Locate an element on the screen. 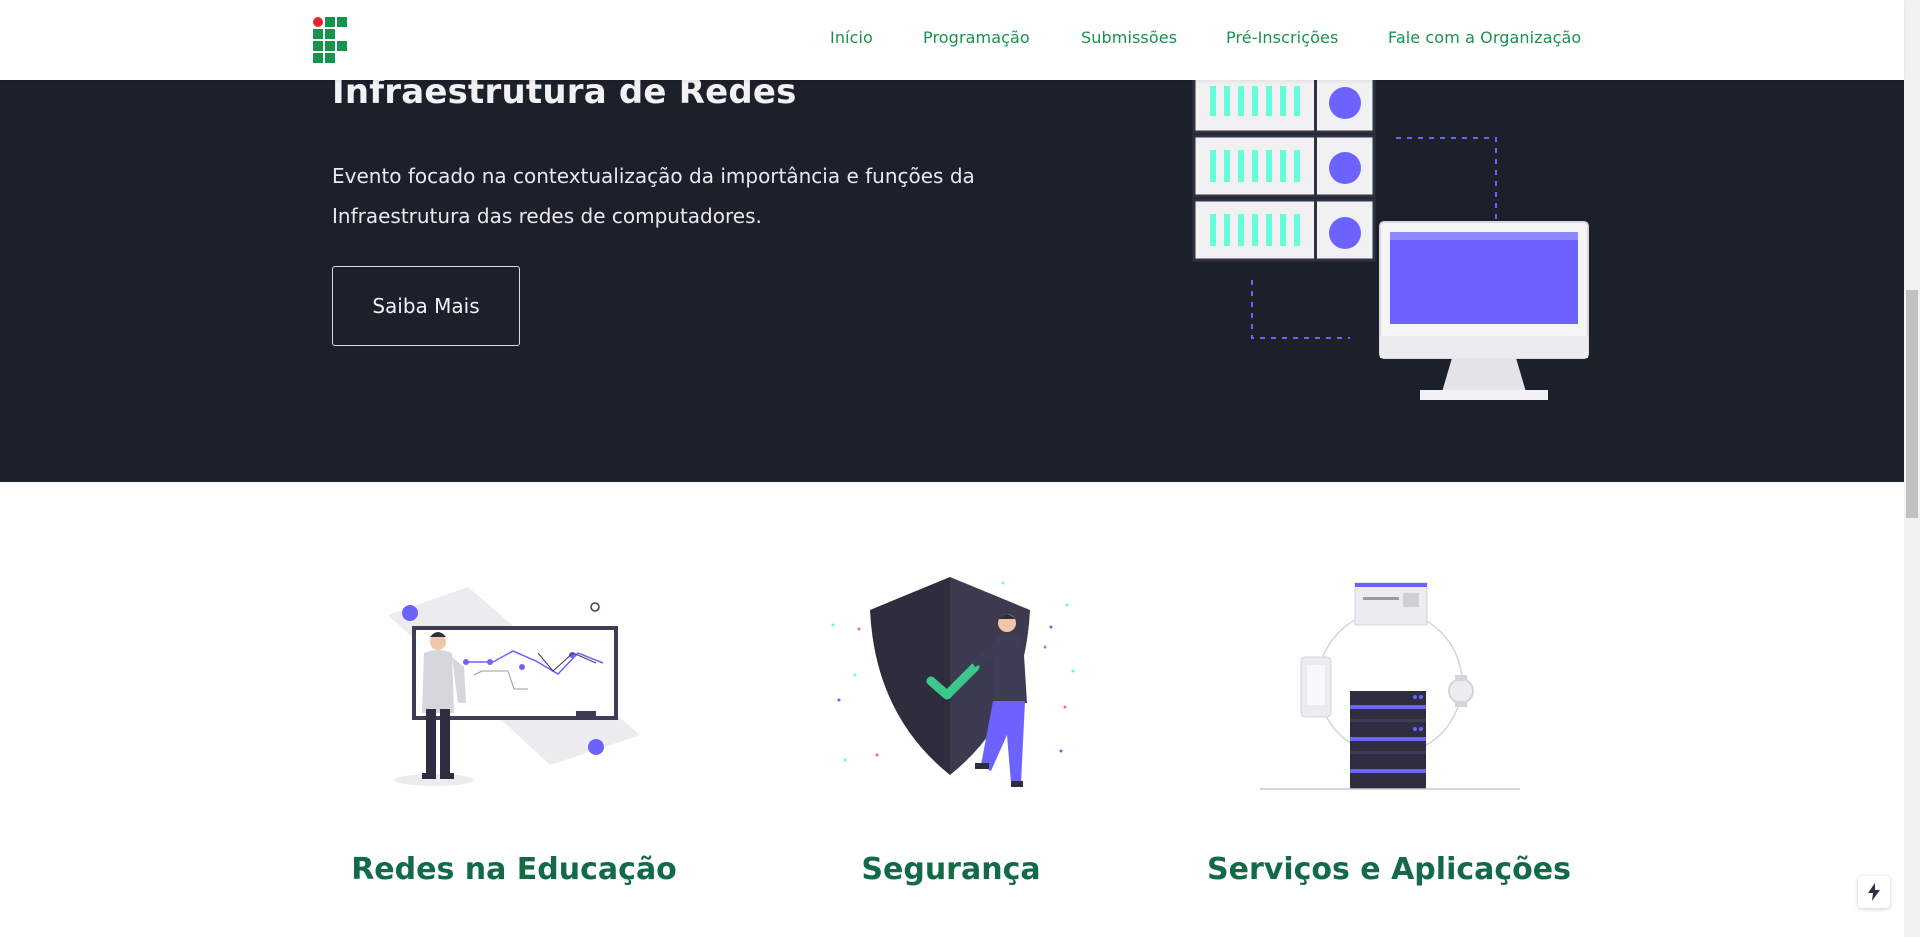 Image resolution: width=1920 pixels, height=937 pixels. hero-title: Infraestrutura de Redes is located at coordinates (564, 96).